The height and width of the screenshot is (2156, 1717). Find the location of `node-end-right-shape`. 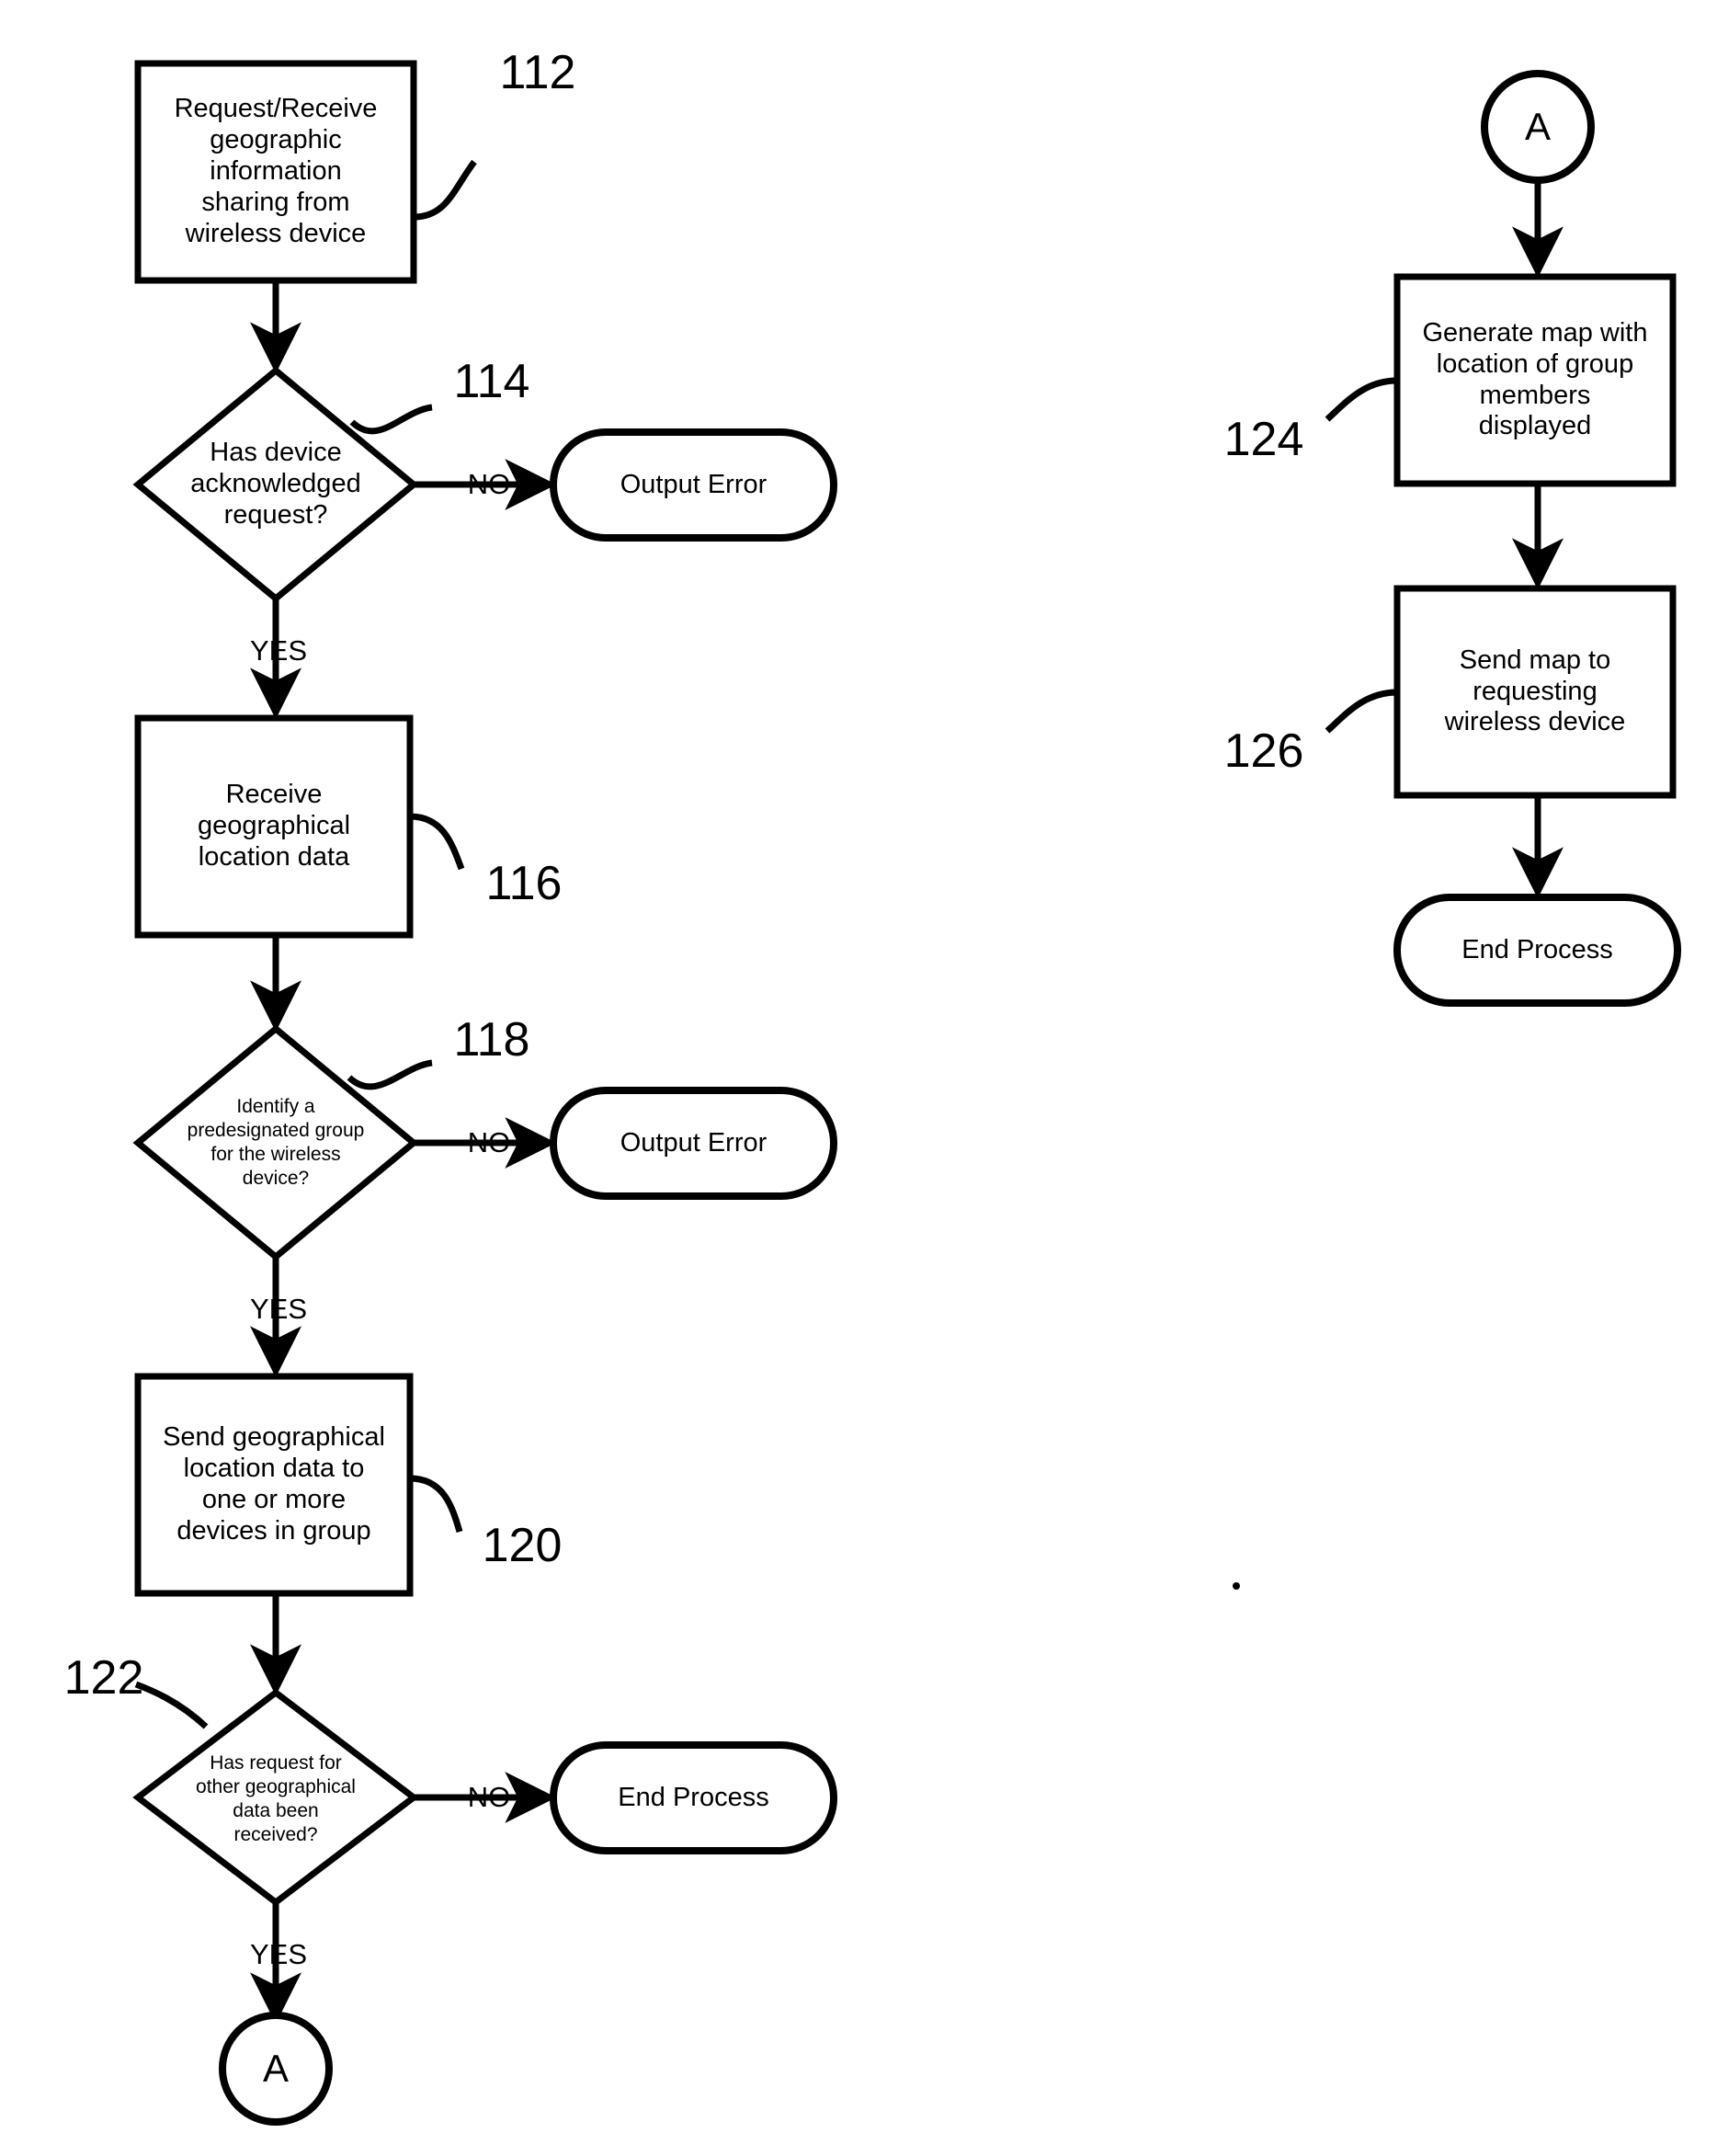

node-end-right-shape is located at coordinates (1537, 950).